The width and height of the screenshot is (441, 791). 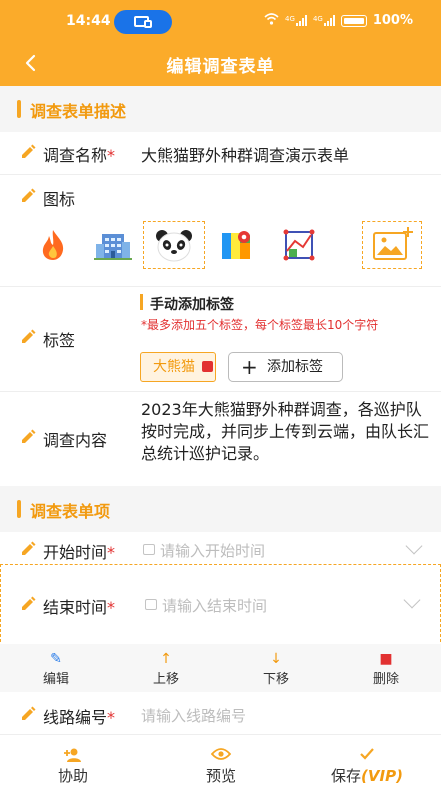 I want to click on bottom-action-bar: 协助 预览 保存(VIP), so click(x=220, y=762).